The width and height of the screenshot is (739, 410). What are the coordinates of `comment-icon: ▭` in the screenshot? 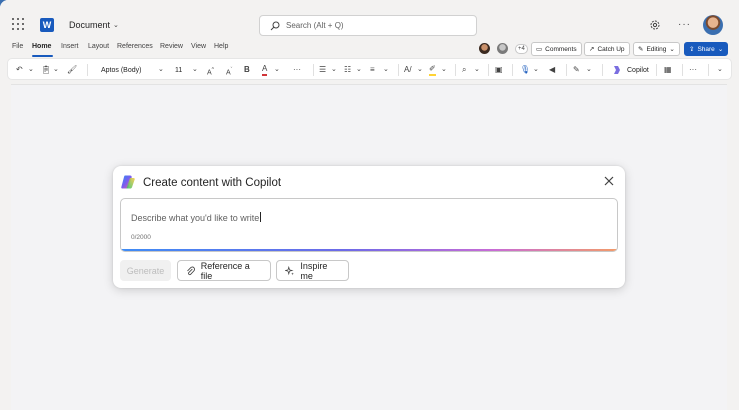 It's located at (539, 49).